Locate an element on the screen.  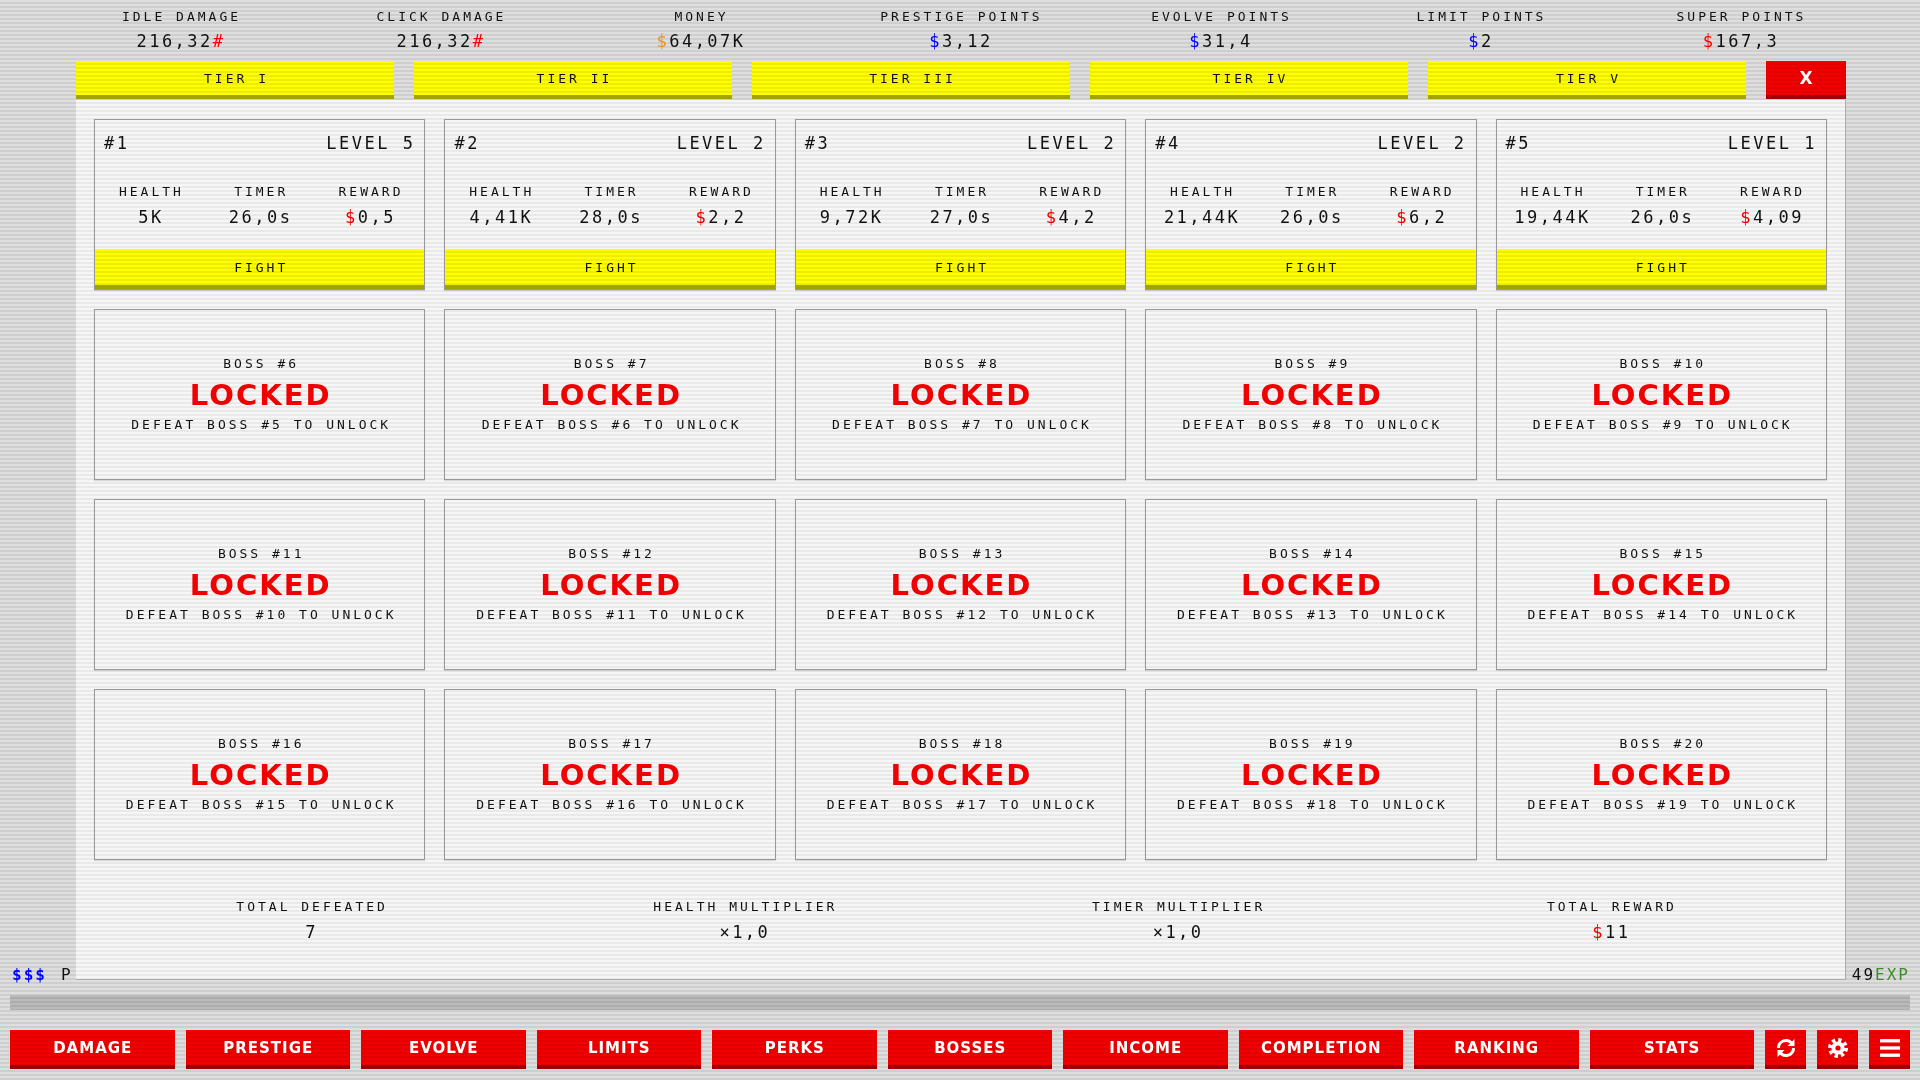
unlock-hint: DEFEAT BOSS #12 TO UNLOCK is located at coordinates (961, 615).